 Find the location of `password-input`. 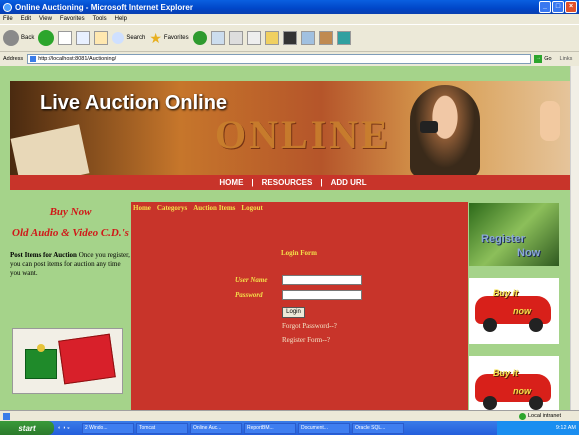

password-input is located at coordinates (322, 295).